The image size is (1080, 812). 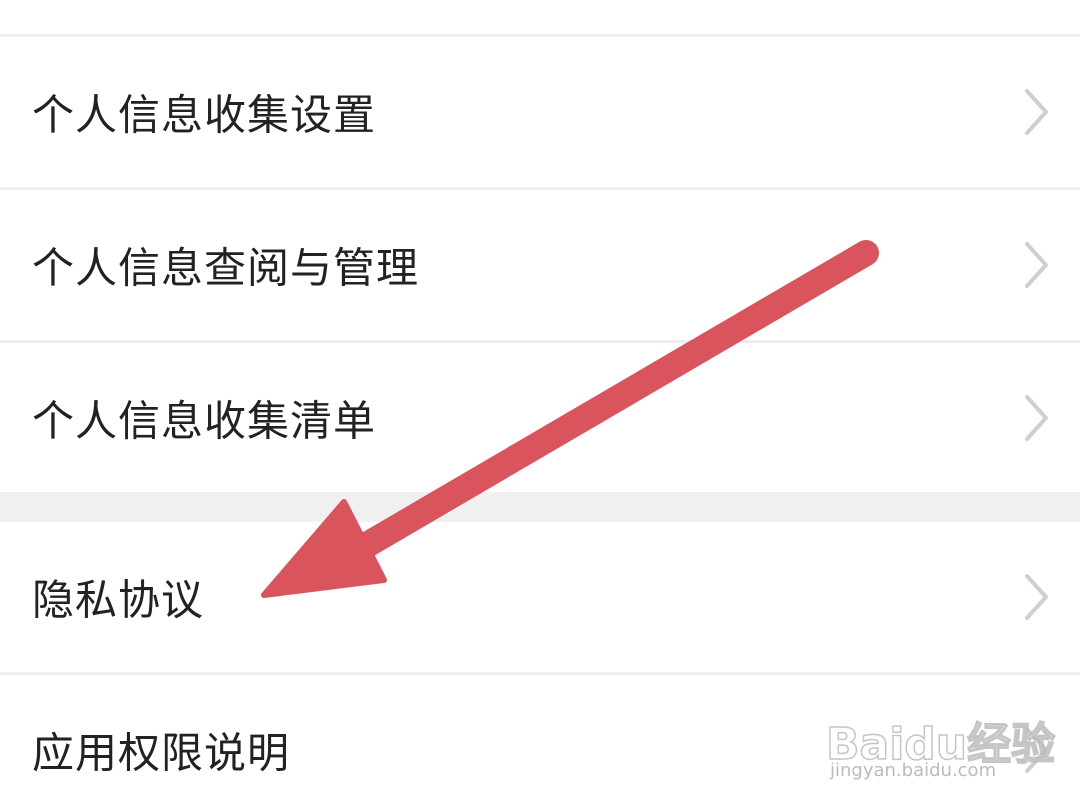 I want to click on settings-item-label: 隐私协议, so click(x=118, y=600).